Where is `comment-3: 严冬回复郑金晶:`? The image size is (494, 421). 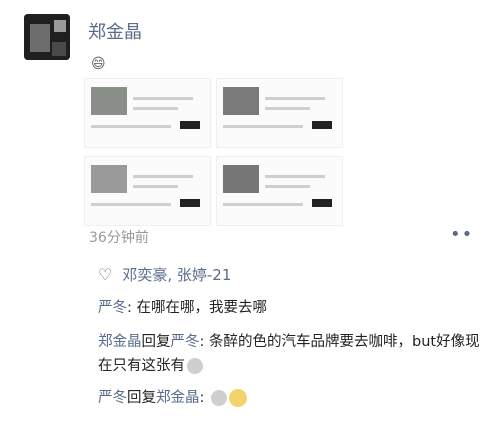
comment-3: 严冬回复郑金晶: is located at coordinates (294, 398).